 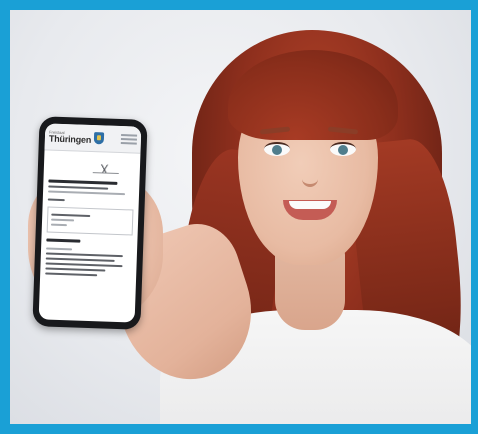 I want to click on document-box, so click(x=90, y=221).